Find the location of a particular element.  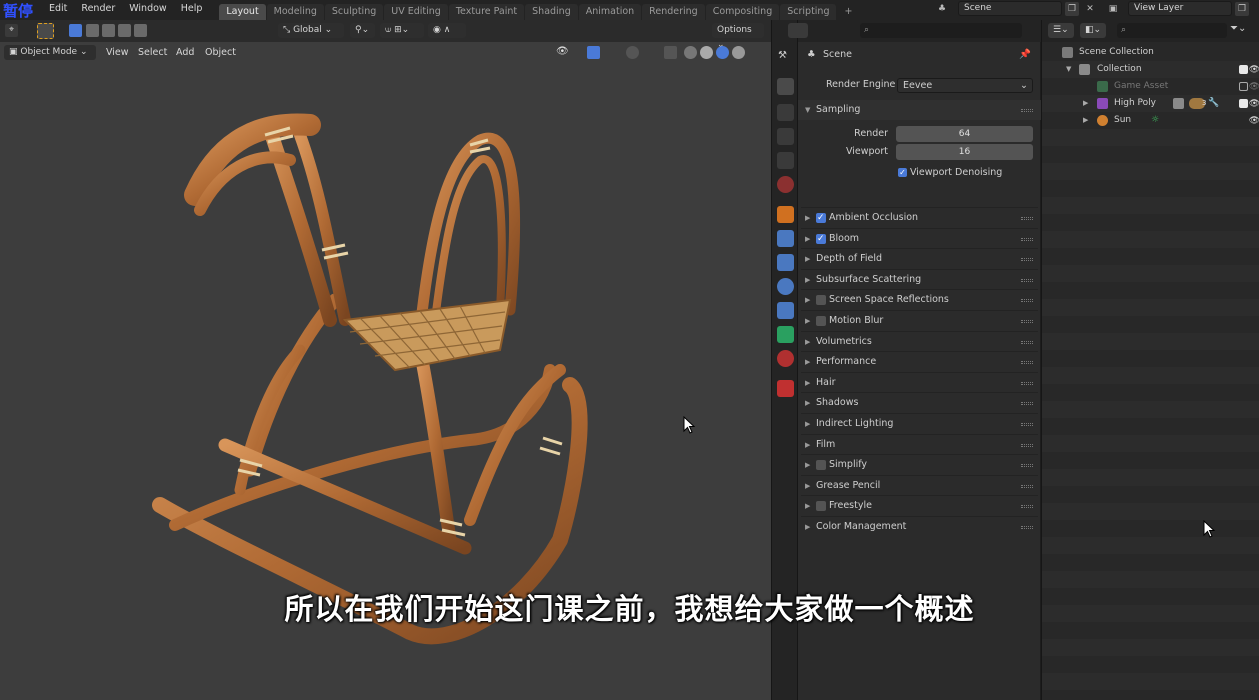

outliner-editor-type-icon: ☰⌄ is located at coordinates (1061, 30).